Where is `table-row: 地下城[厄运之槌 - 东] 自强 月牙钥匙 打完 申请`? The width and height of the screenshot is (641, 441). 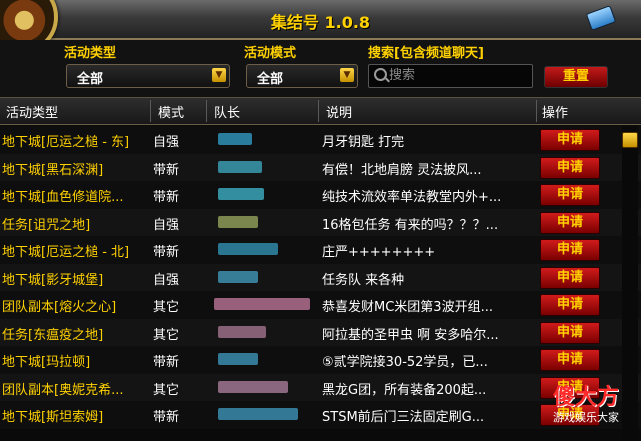 table-row: 地下城[厄运之槌 - 东] 自强 月牙钥匙 打完 申请 is located at coordinates (320, 140).